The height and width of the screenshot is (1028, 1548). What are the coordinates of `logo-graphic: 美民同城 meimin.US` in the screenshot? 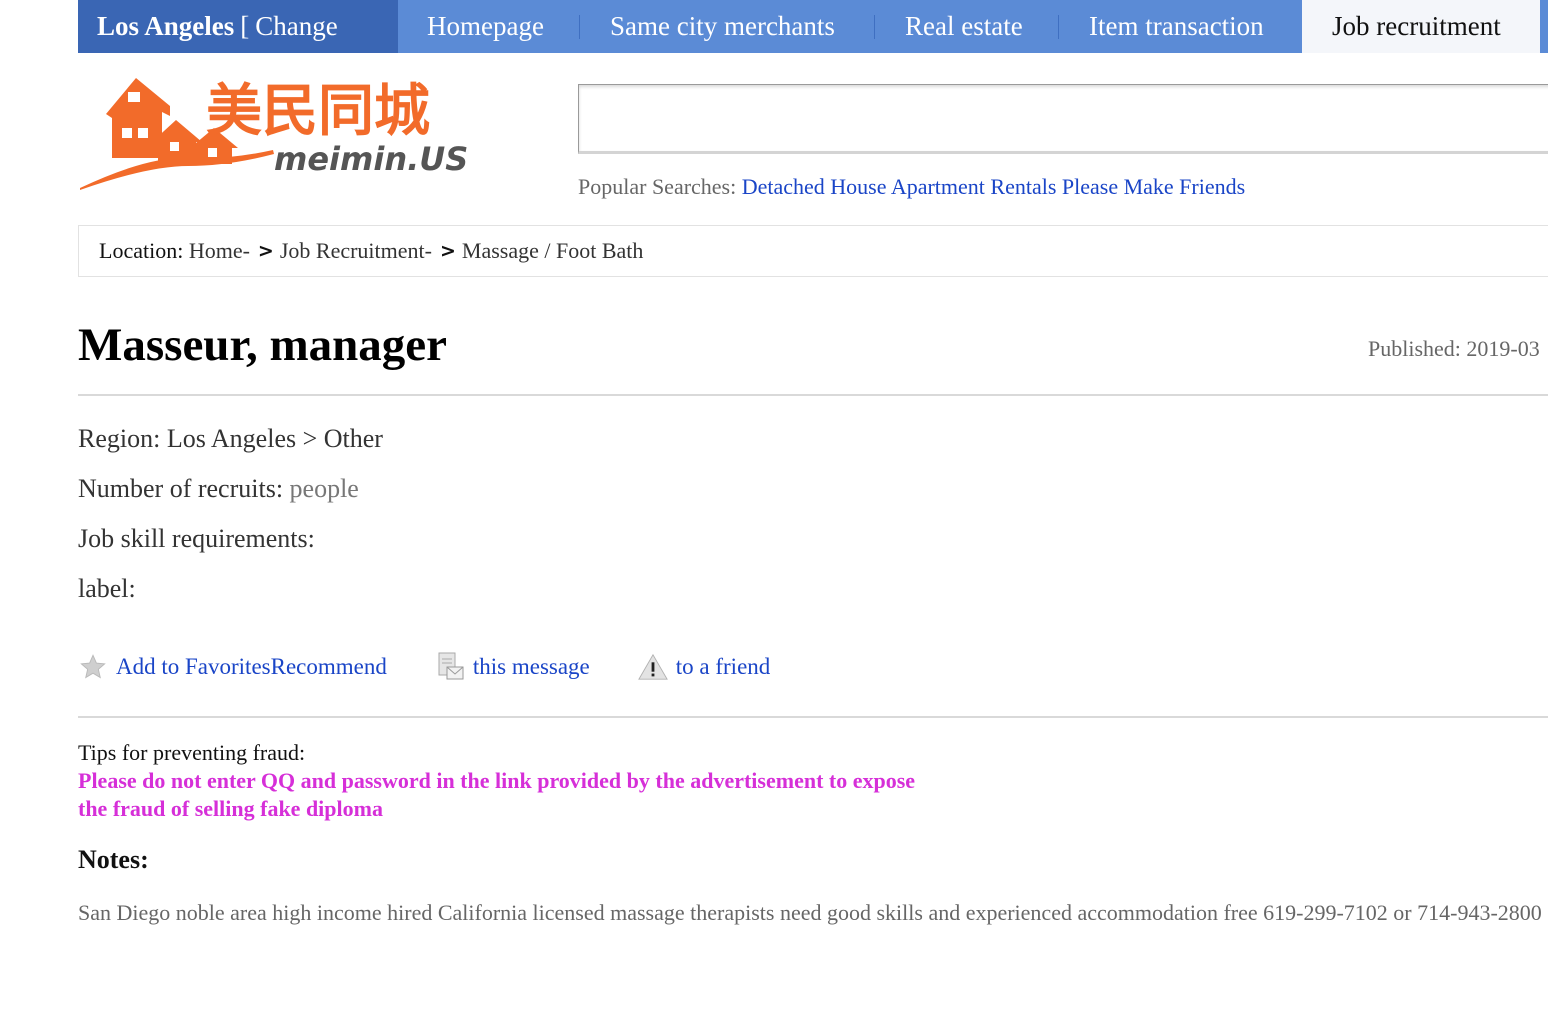 It's located at (274, 134).